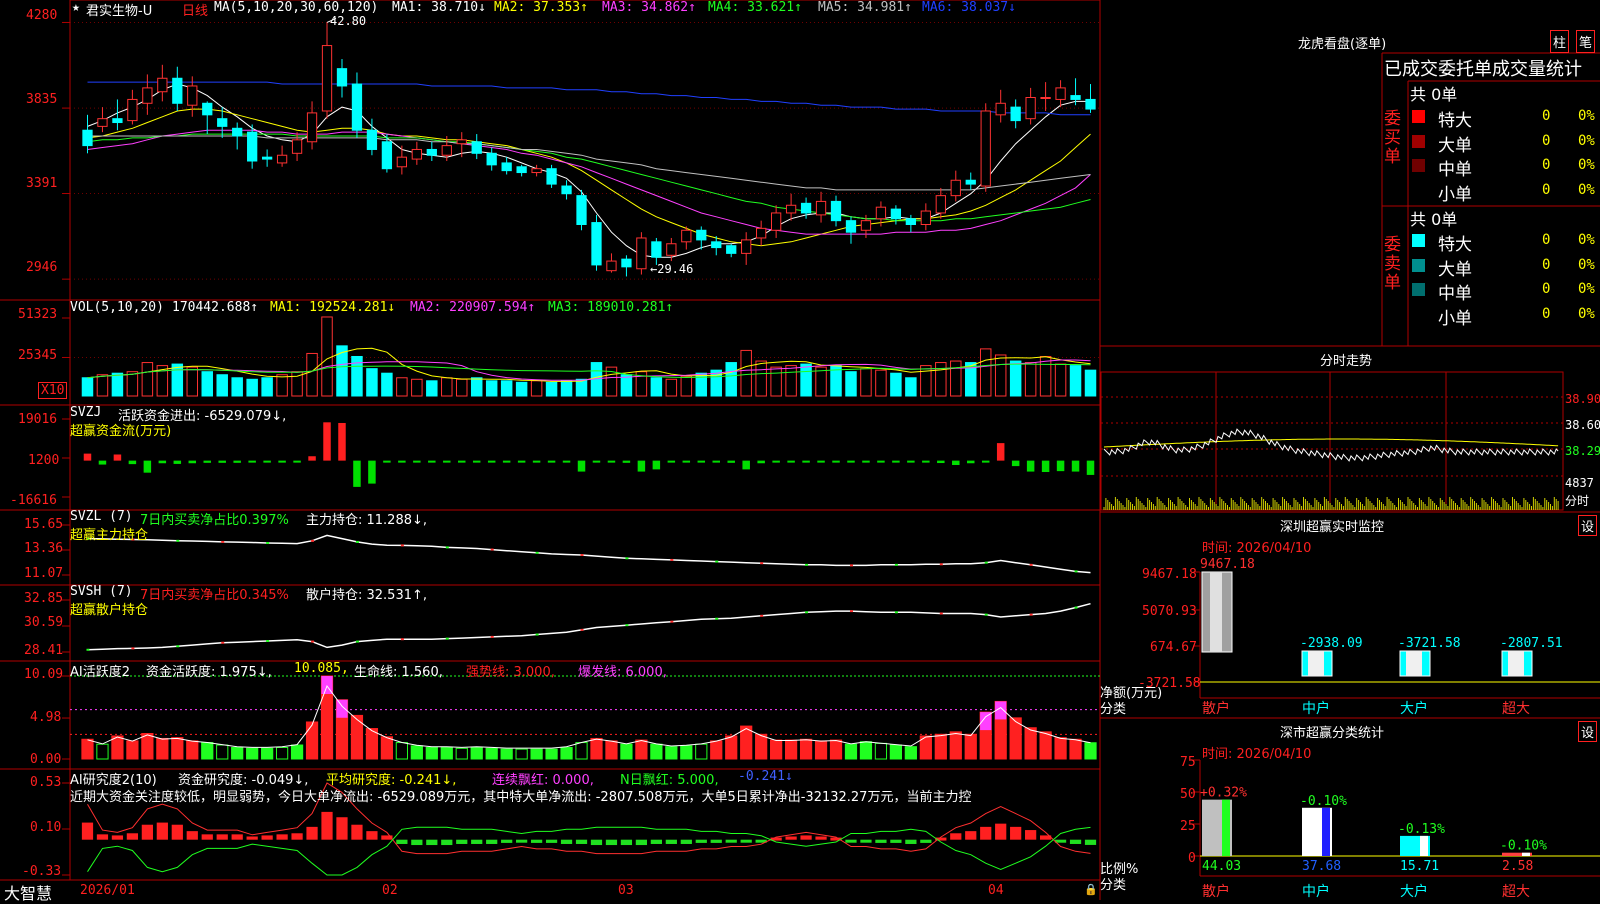  What do you see at coordinates (1560, 41) in the screenshot?
I see `lhb-bar-button: 柱` at bounding box center [1560, 41].